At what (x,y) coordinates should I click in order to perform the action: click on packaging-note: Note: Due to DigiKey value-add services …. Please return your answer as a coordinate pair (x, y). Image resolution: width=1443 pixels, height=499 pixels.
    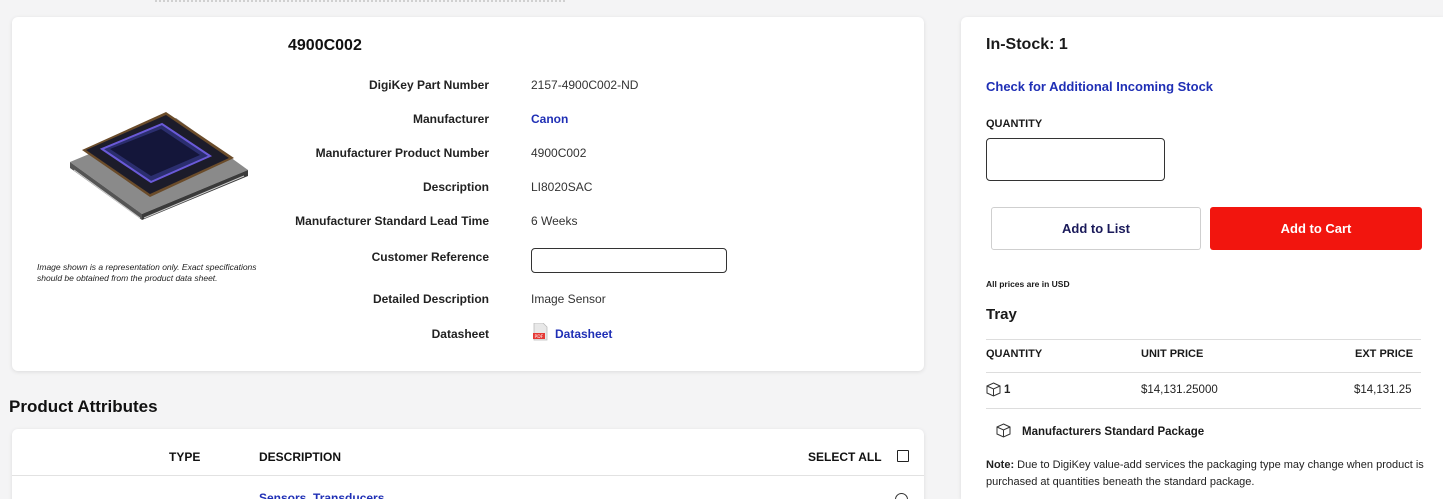
    Looking at the image, I should click on (1206, 474).